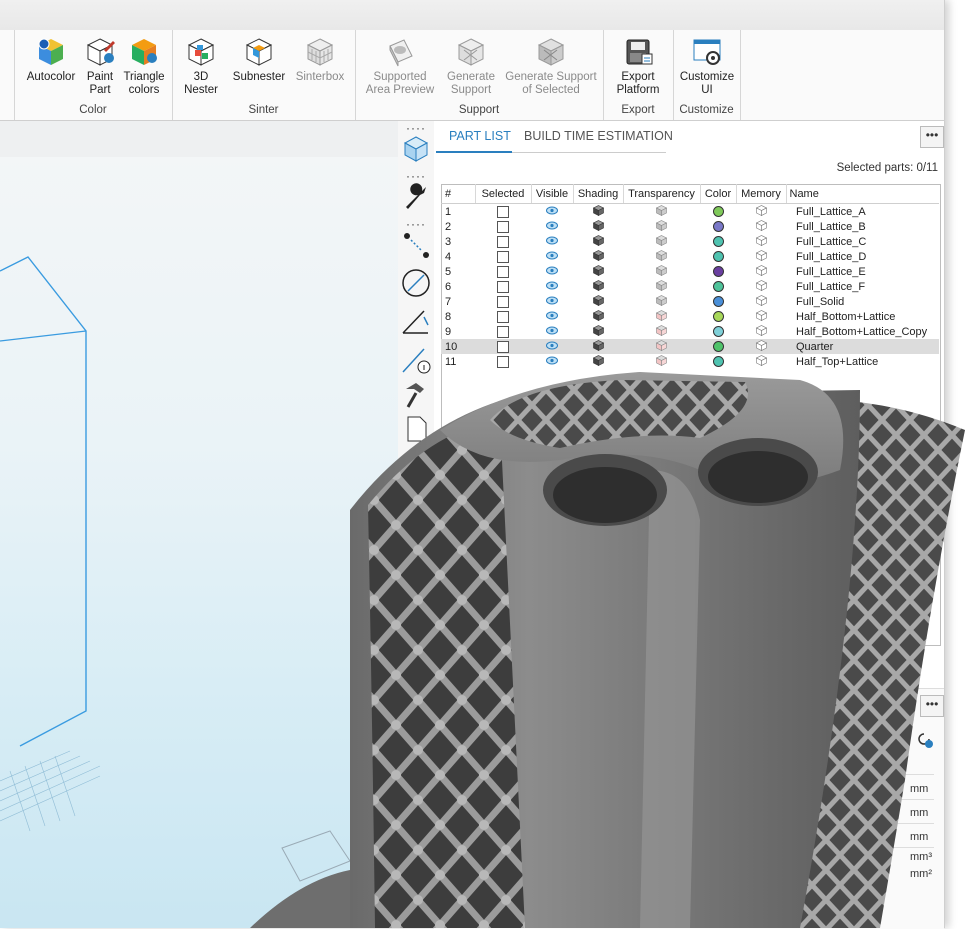  Describe the element at coordinates (662, 194) in the screenshot. I see `column-header-transparency: Transparency` at that location.